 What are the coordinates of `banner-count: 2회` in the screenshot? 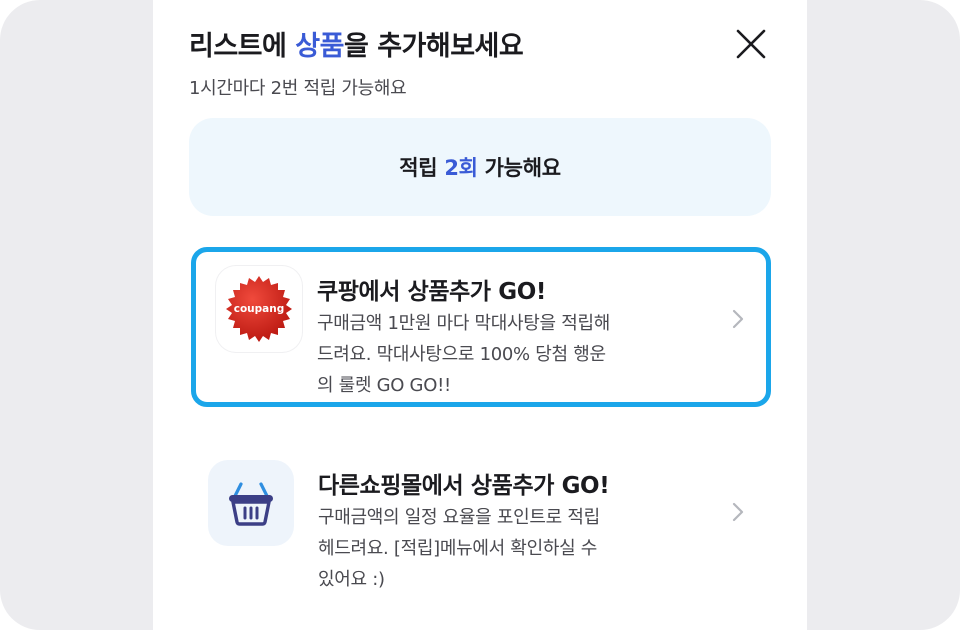 It's located at (461, 168).